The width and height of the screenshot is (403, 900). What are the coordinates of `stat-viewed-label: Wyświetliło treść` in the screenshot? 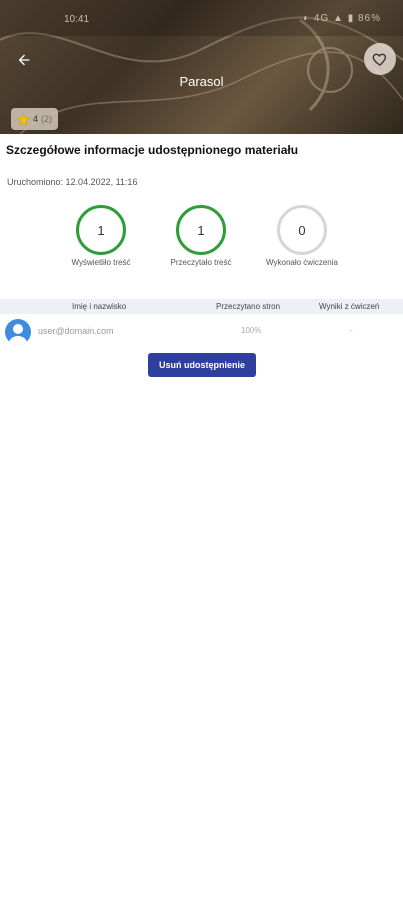 It's located at (101, 262).